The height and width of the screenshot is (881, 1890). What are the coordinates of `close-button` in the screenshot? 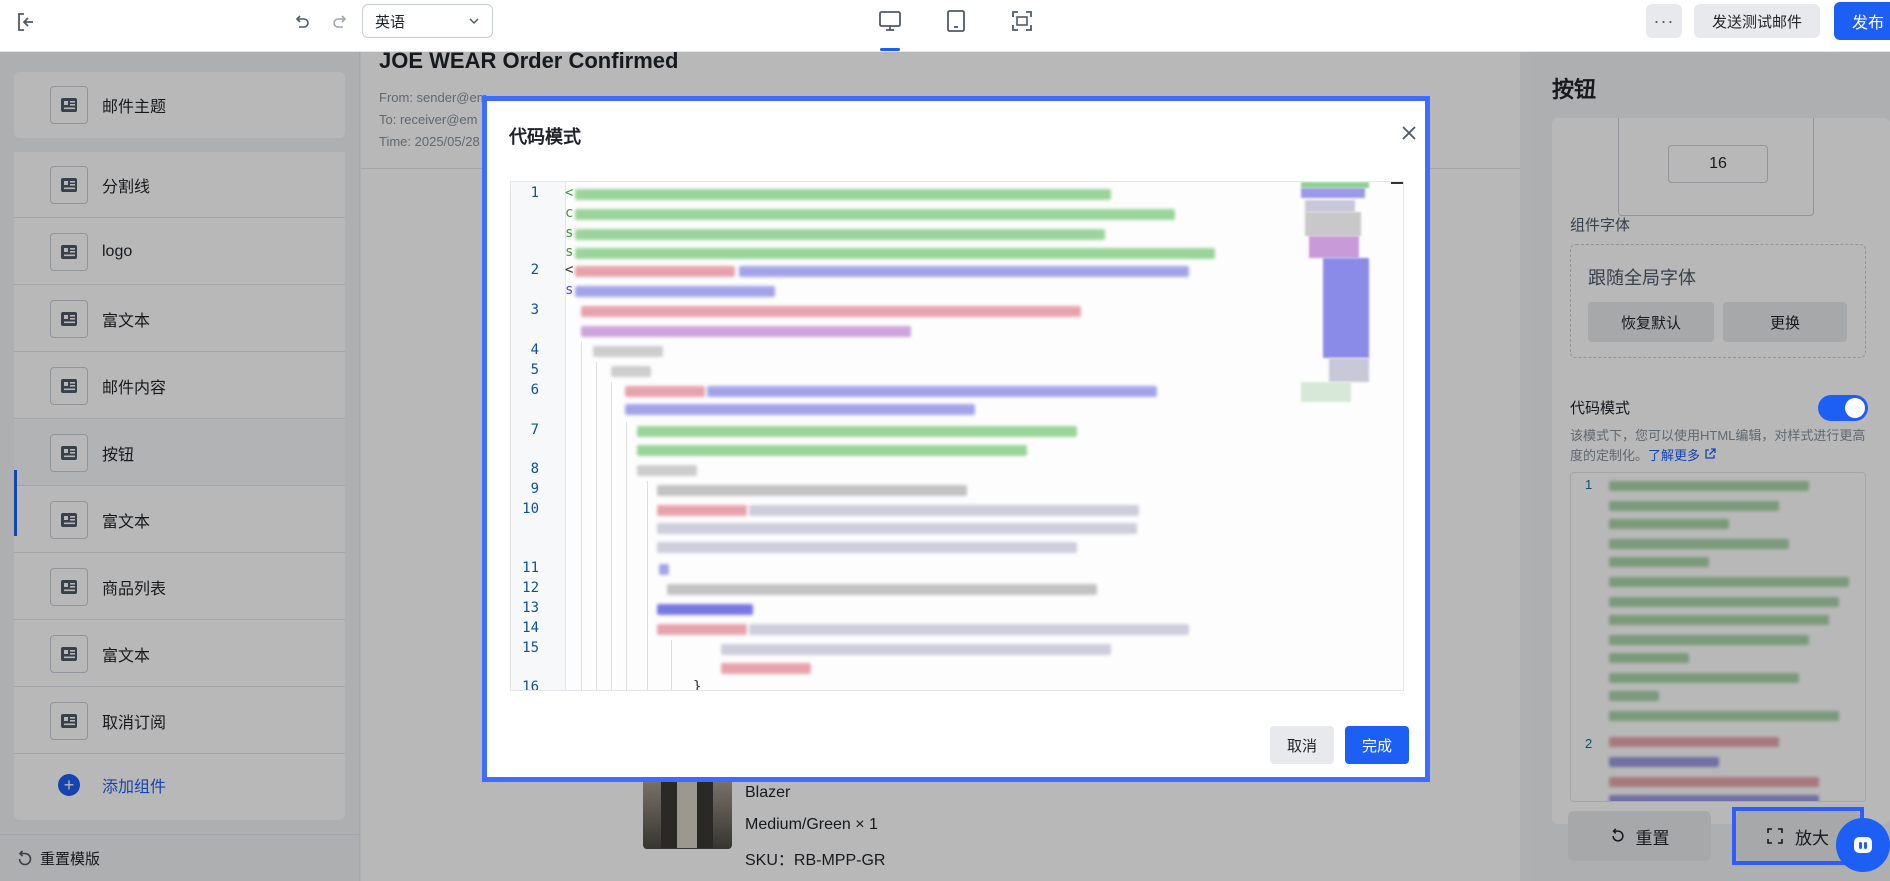 It's located at (1409, 133).